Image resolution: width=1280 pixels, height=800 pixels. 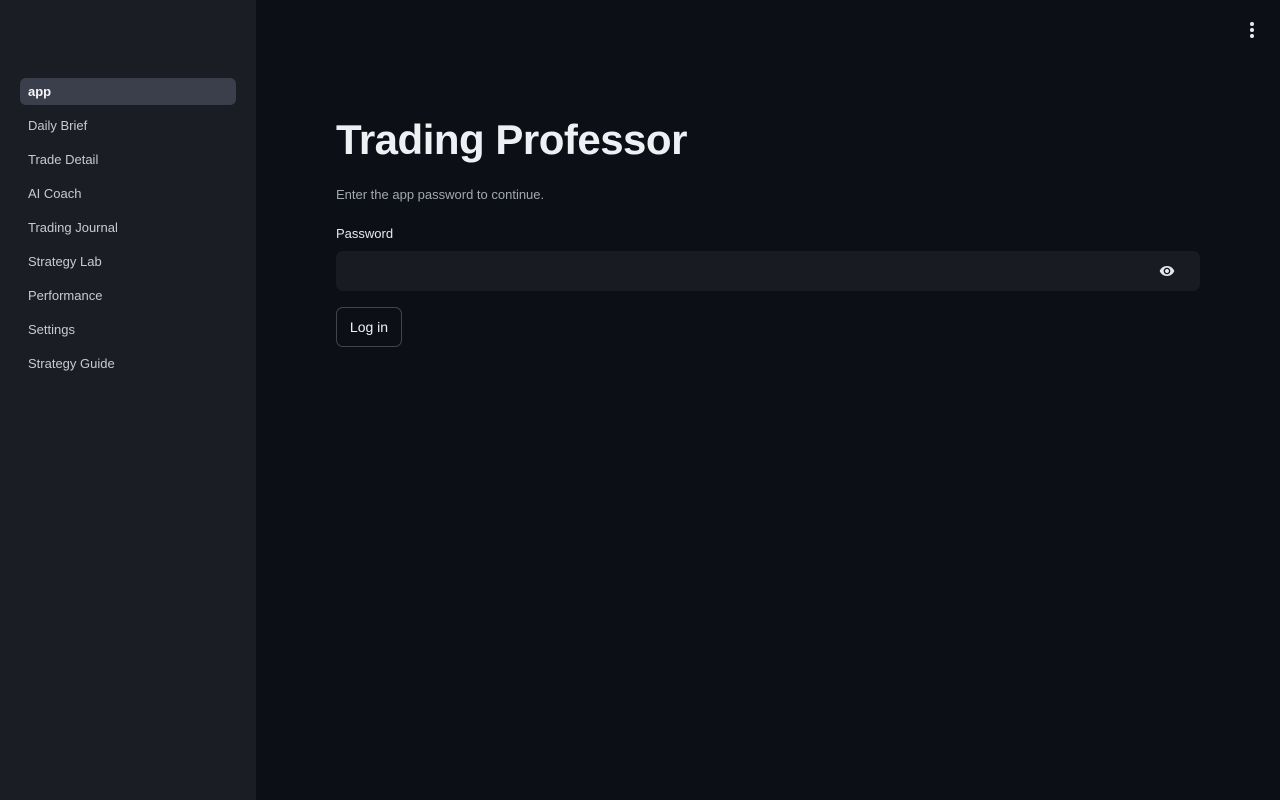 What do you see at coordinates (1167, 271) in the screenshot?
I see `eye-icon` at bounding box center [1167, 271].